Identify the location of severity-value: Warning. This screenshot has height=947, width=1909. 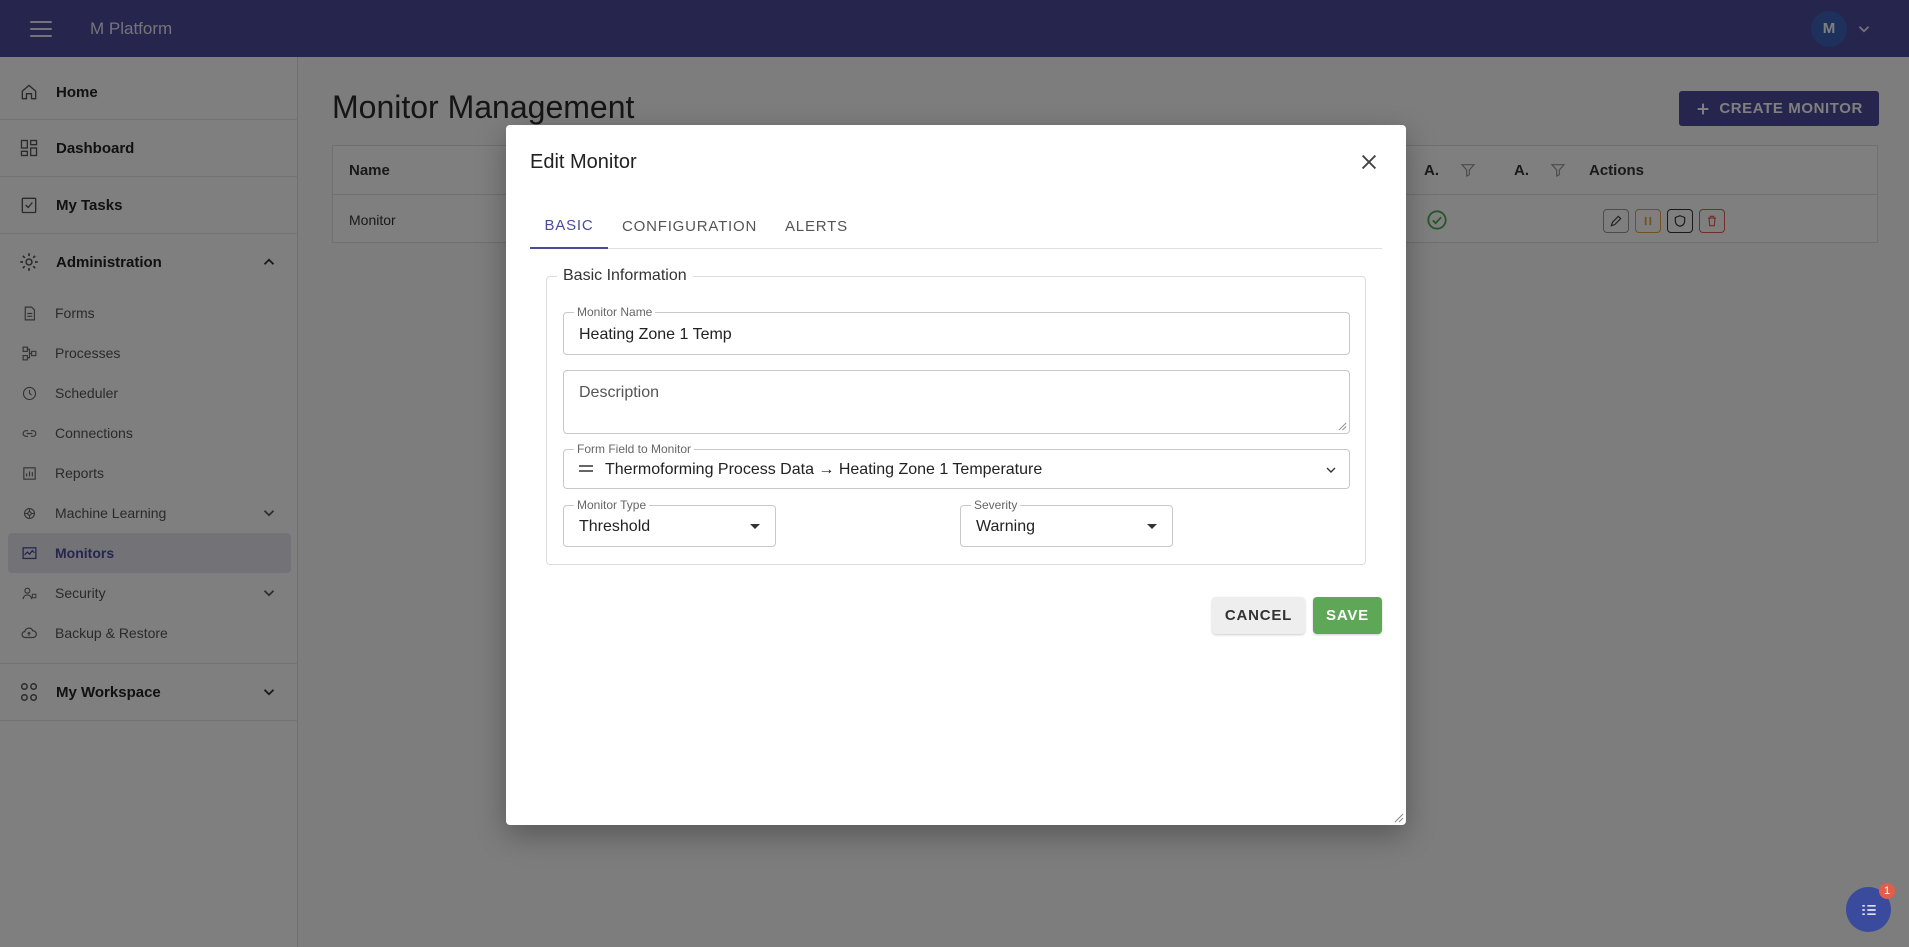
(1005, 526).